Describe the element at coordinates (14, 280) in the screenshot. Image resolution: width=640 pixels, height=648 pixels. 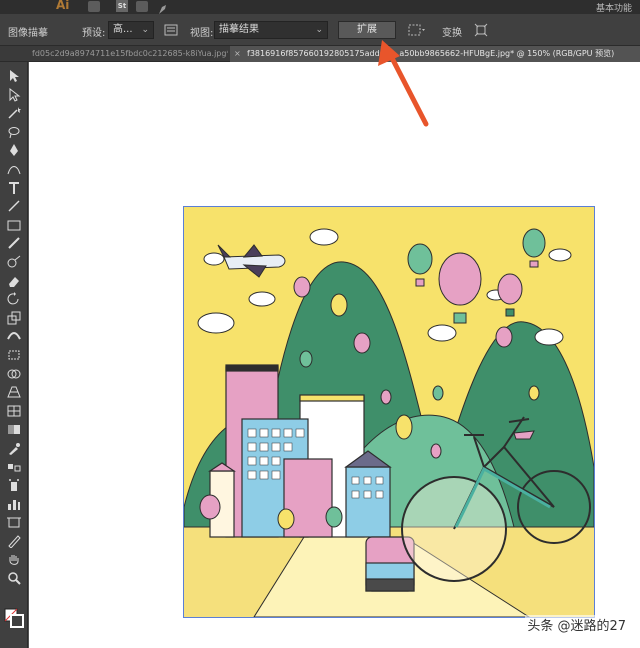
I see `eraser-tool-icon` at that location.